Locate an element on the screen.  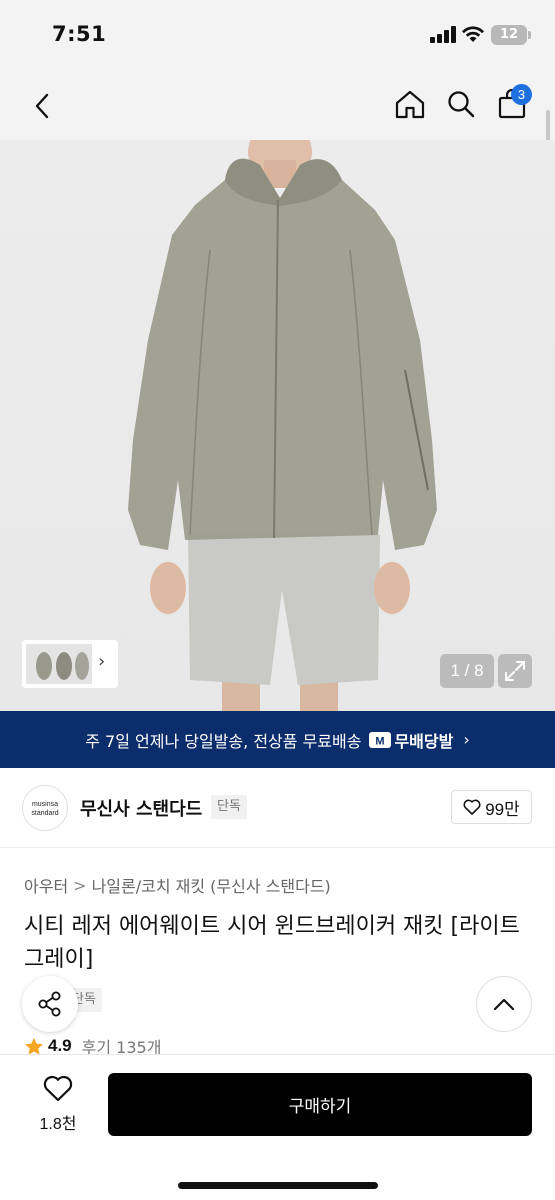
chevron-up-icon is located at coordinates (504, 1004).